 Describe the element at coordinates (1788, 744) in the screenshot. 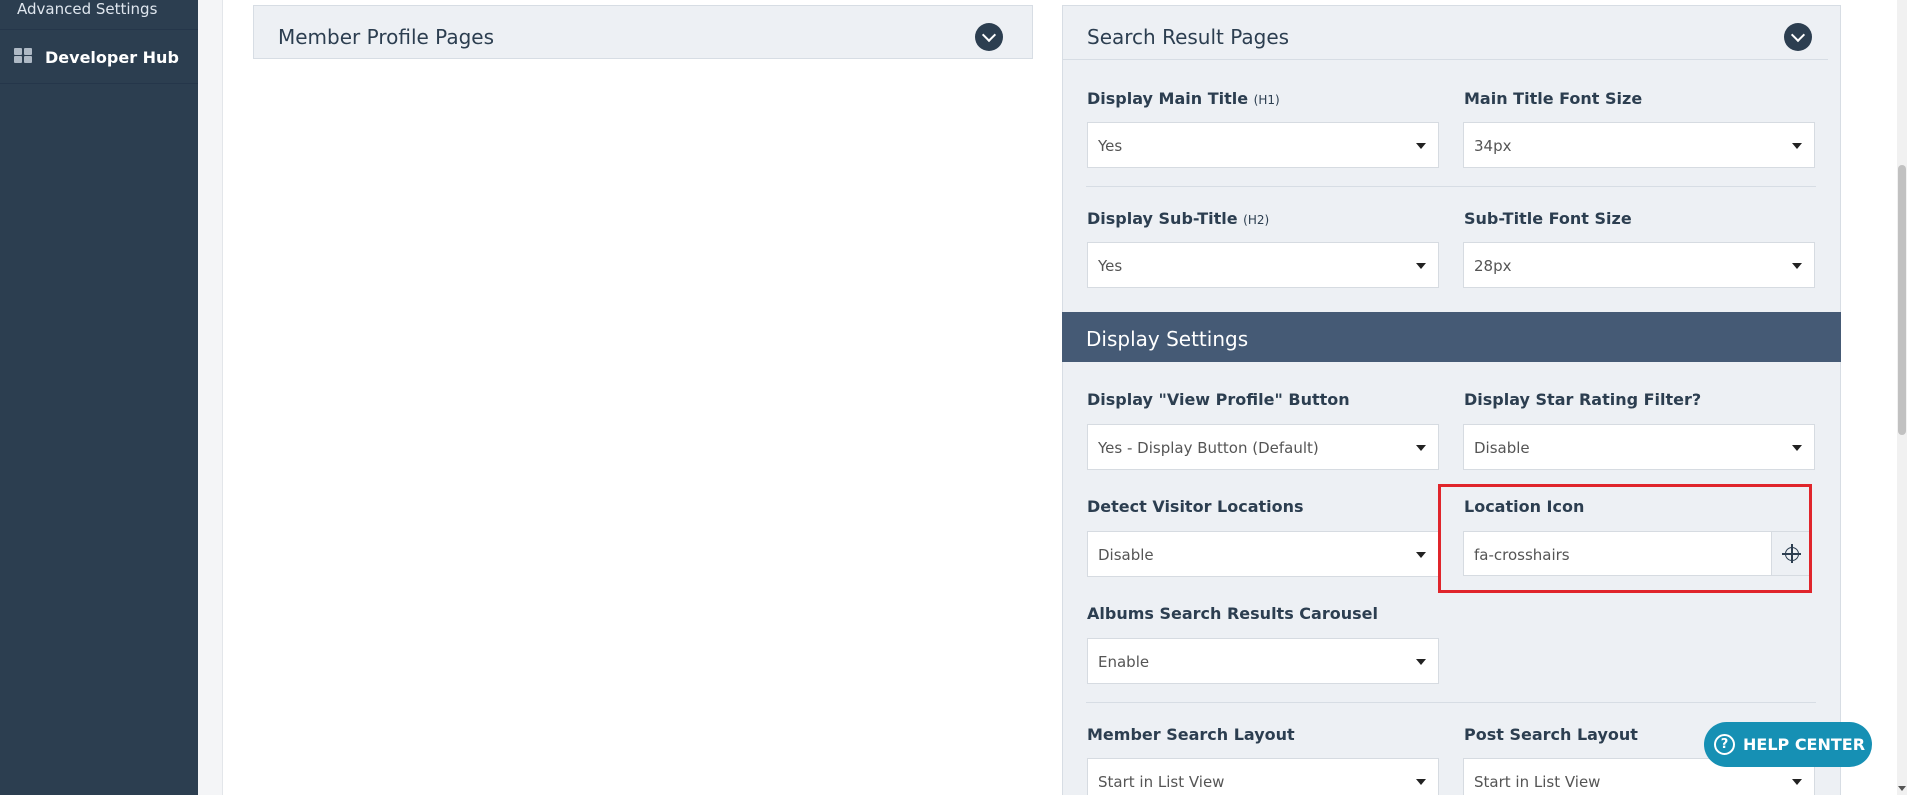

I see `help-center-button: ? HELP CENTER` at that location.